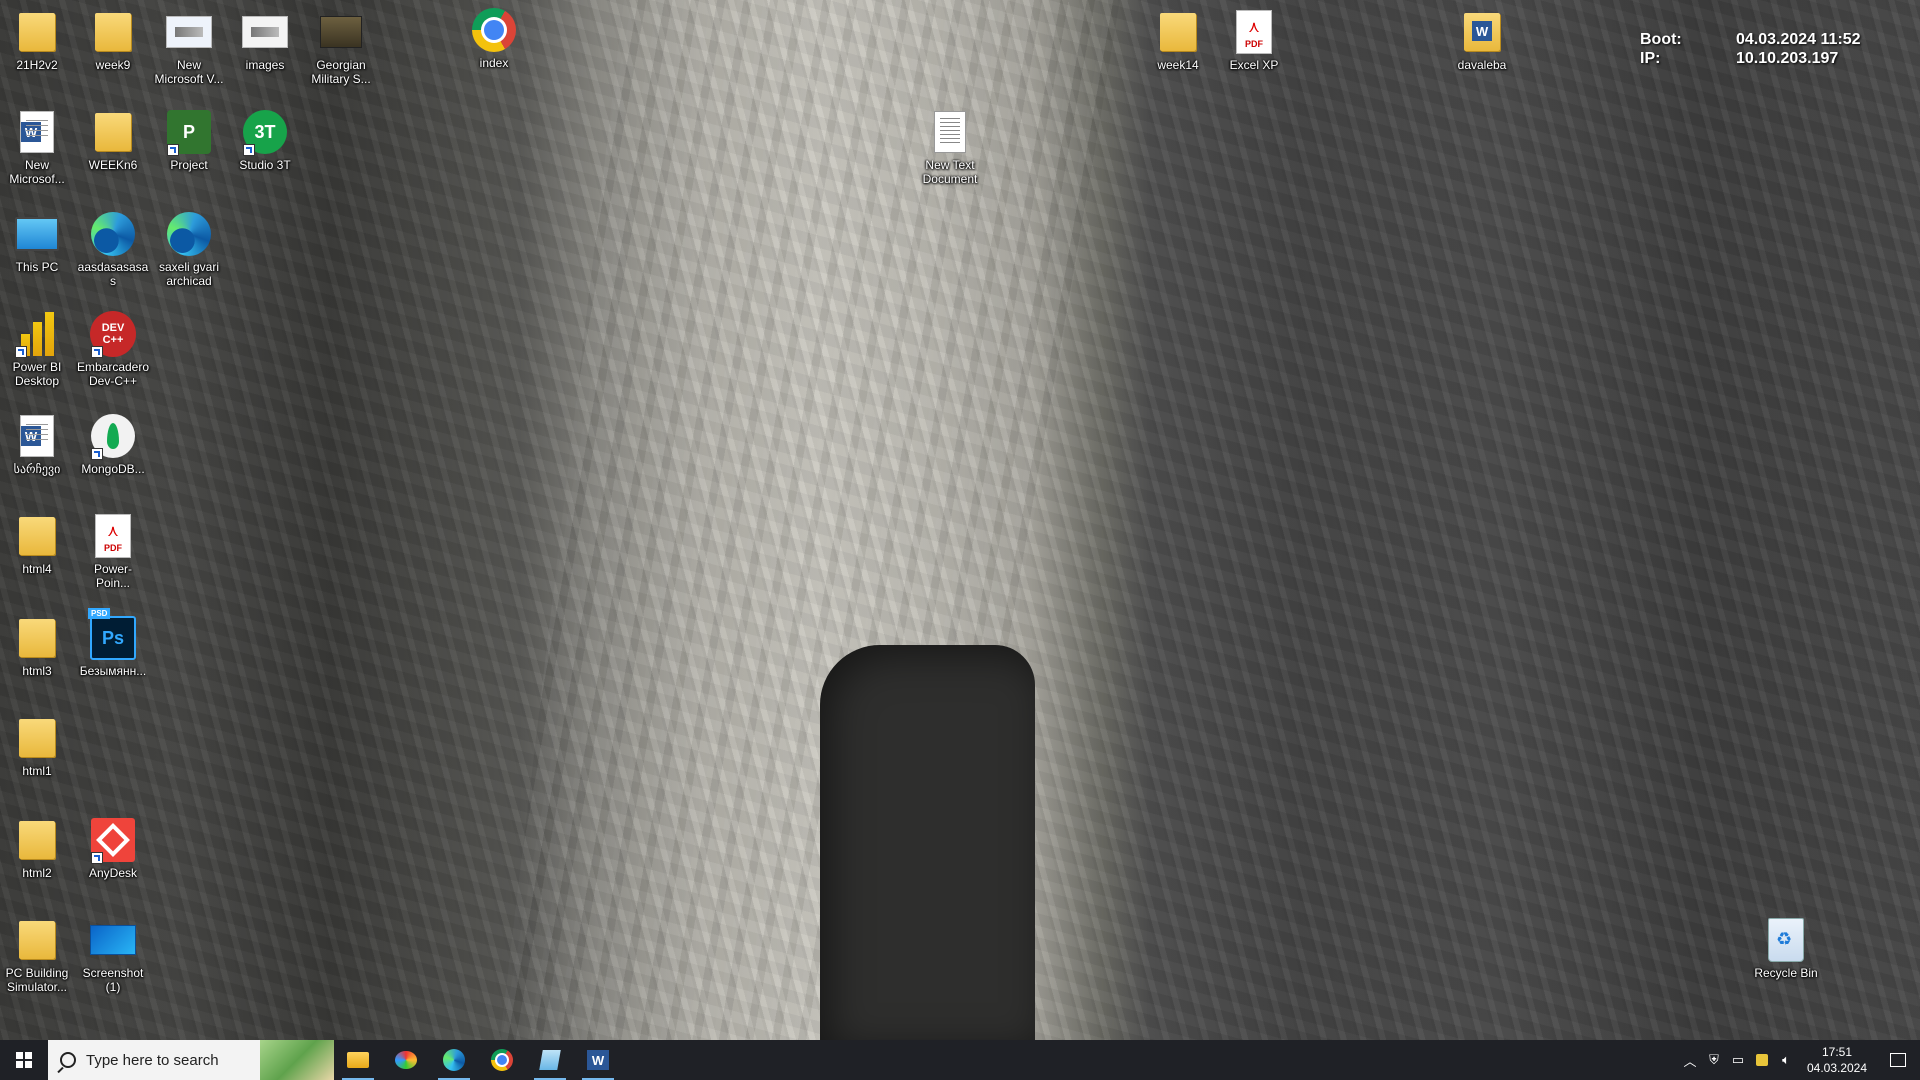 Image resolution: width=1920 pixels, height=1080 pixels. I want to click on desktop-icon-excel-xp: PDF Excel XP, so click(1254, 40).